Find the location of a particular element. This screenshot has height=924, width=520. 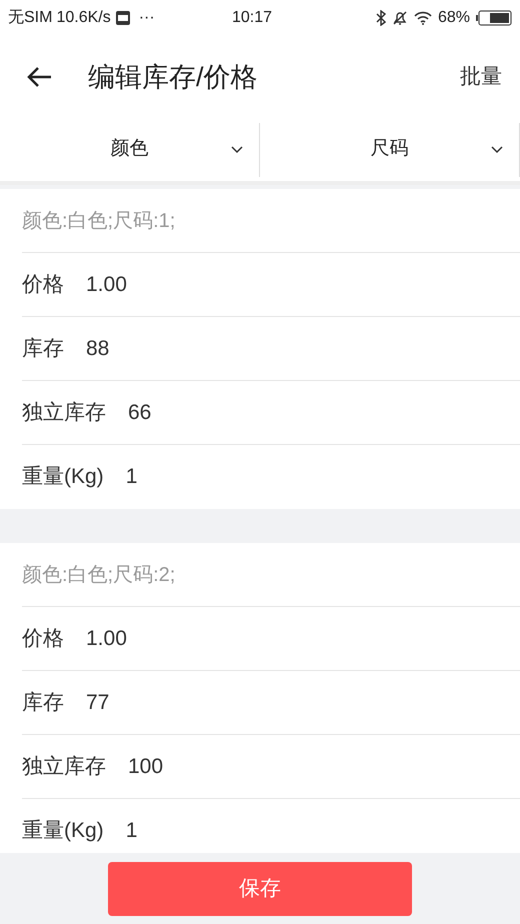

filter-dropdown: 颜色 is located at coordinates (130, 149).